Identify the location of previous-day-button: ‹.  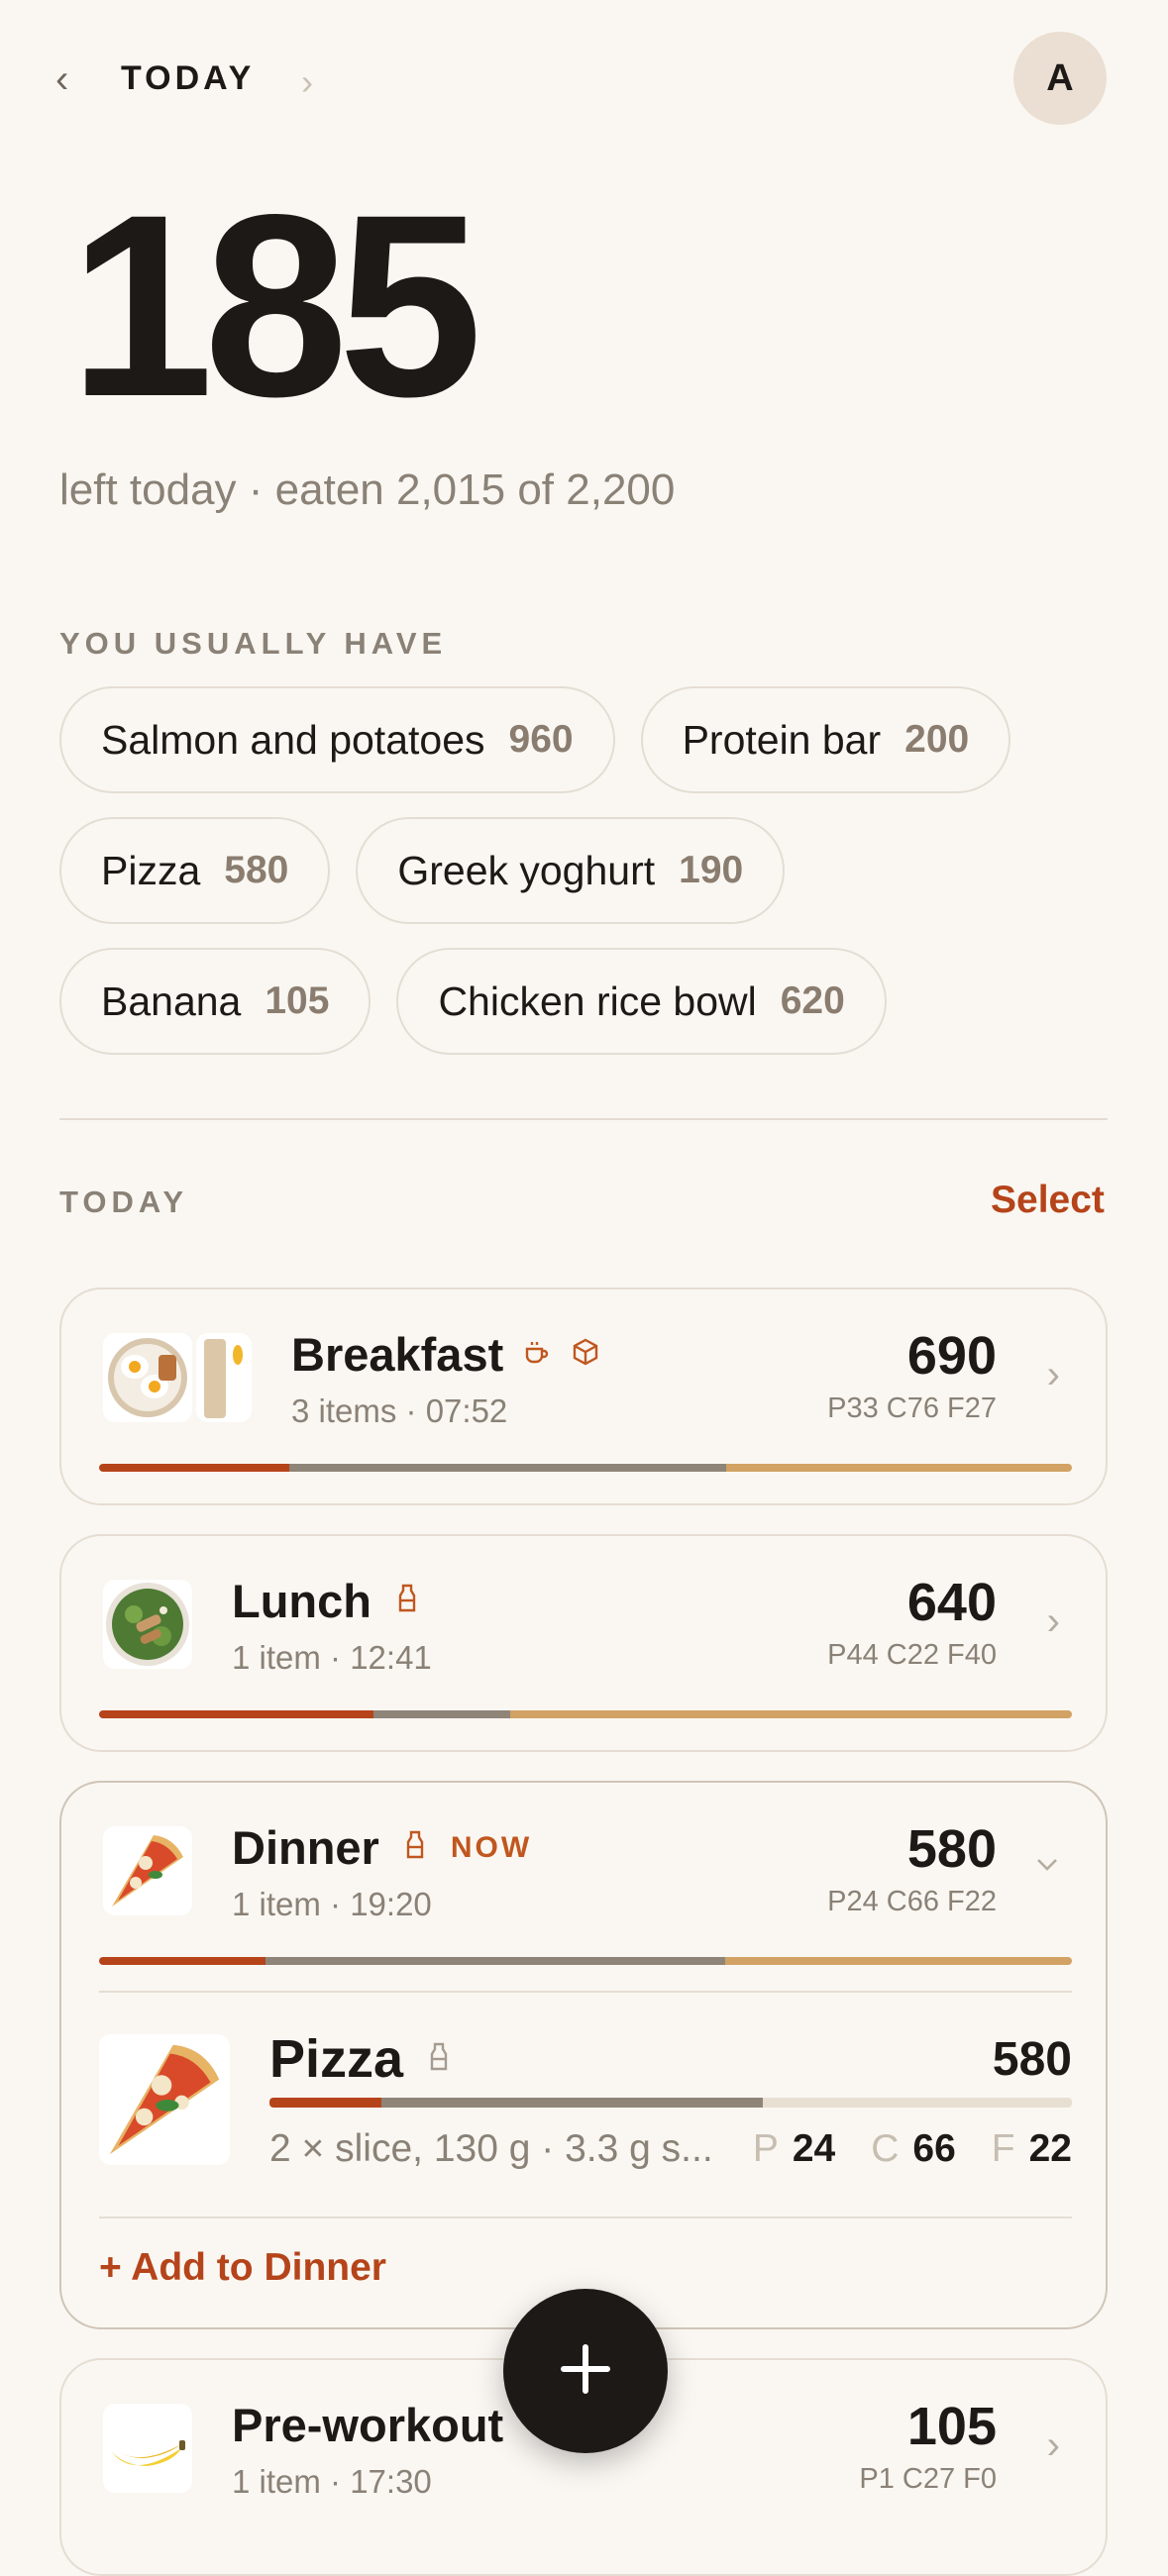
(61, 79).